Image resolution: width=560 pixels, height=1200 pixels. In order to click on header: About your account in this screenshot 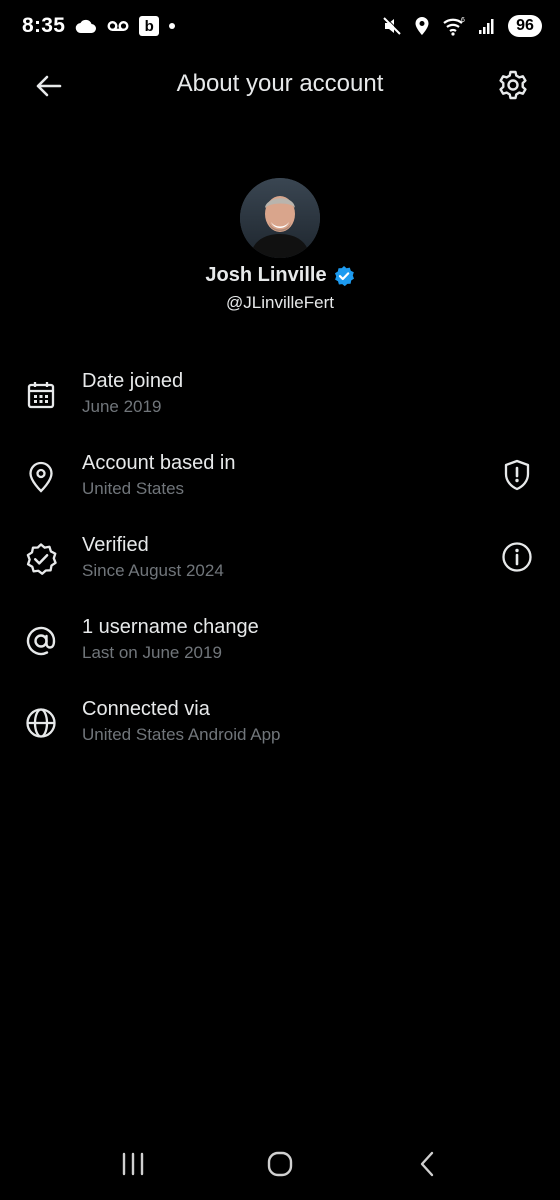, I will do `click(280, 86)`.